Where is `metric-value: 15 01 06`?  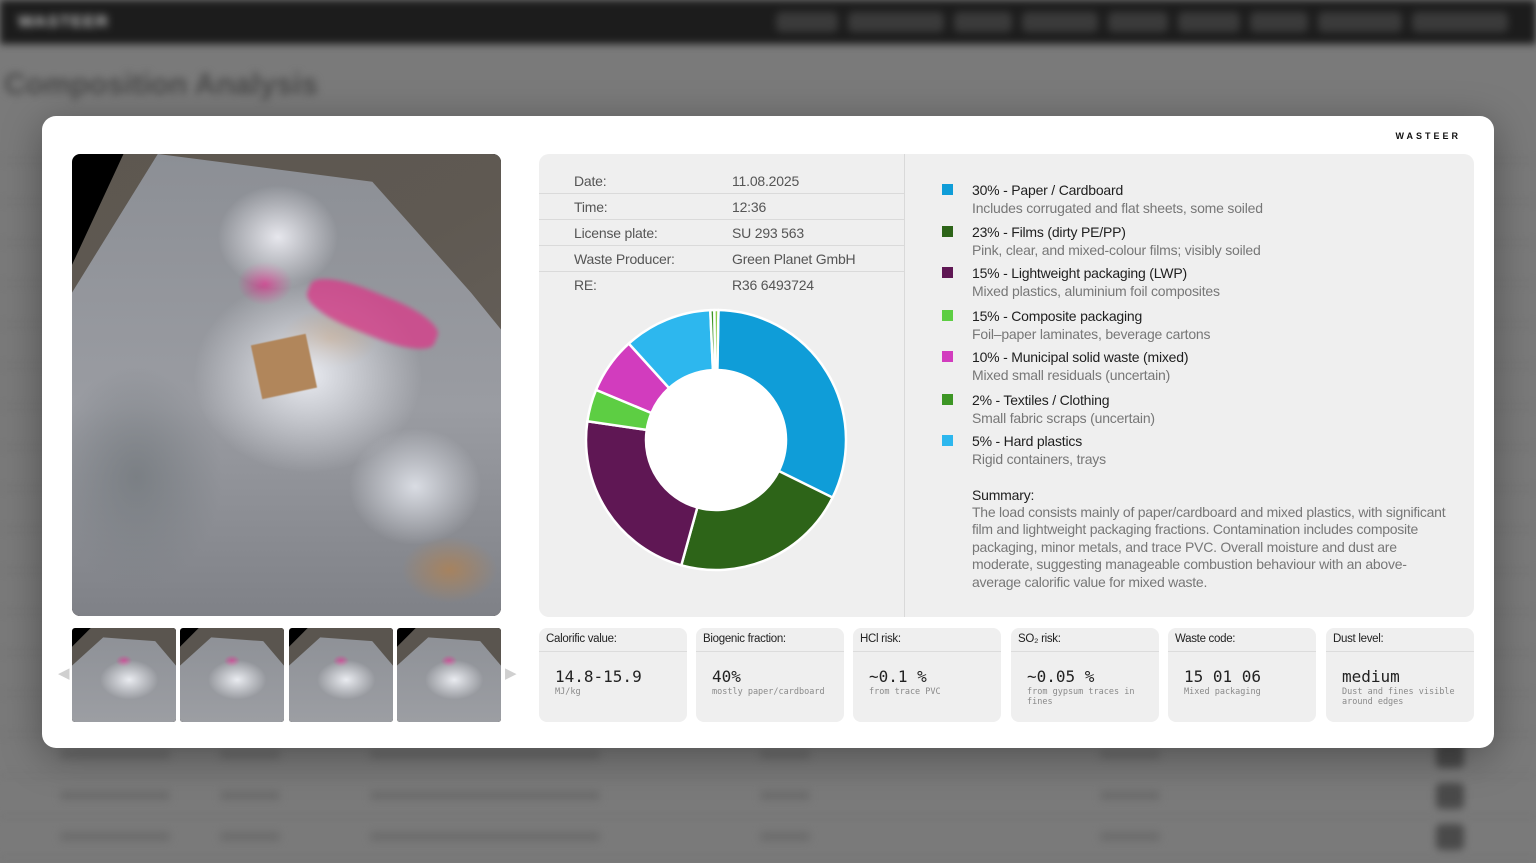
metric-value: 15 01 06 is located at coordinates (1223, 676).